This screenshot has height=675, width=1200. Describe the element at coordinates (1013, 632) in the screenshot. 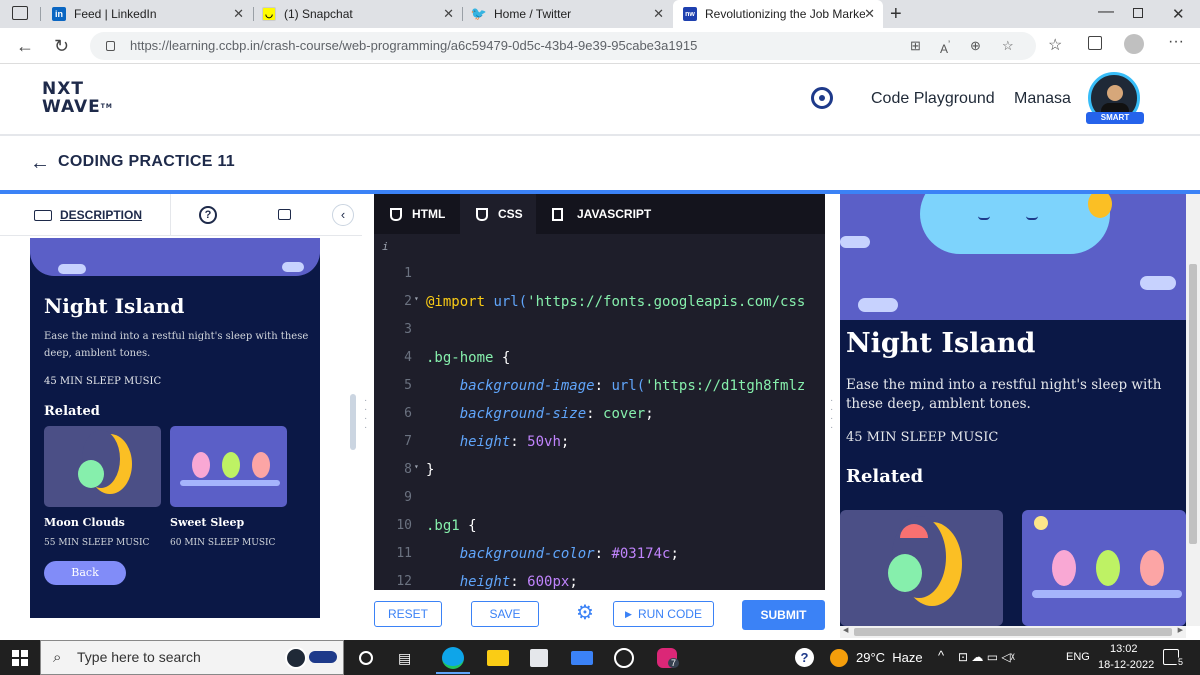

I see `preview-horizontal-scrollbar: ◀ ▶` at that location.